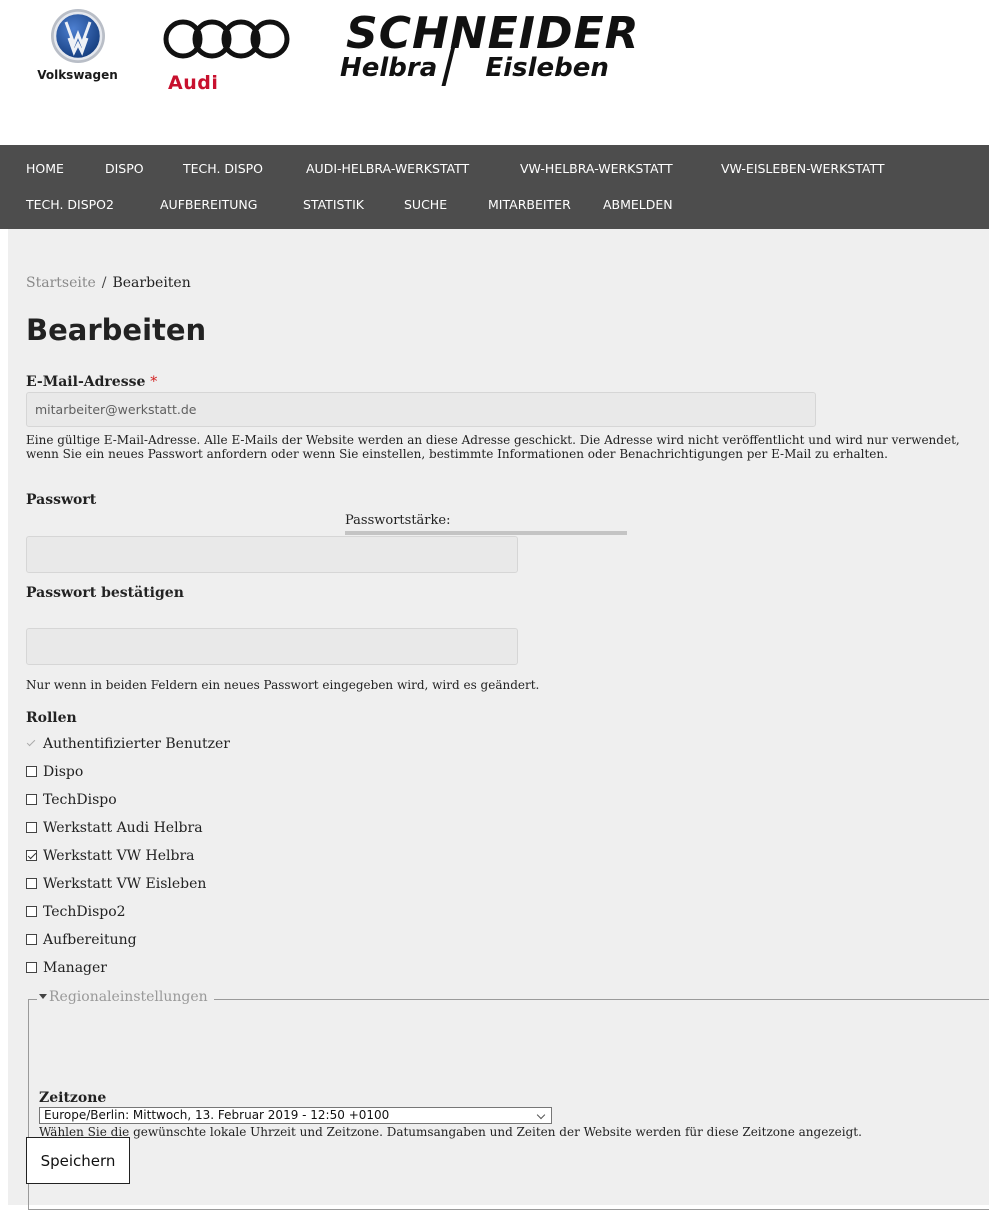 Image resolution: width=989 pixels, height=1210 pixels. What do you see at coordinates (61, 283) in the screenshot?
I see `breadcrumb-home-link: Startseite` at bounding box center [61, 283].